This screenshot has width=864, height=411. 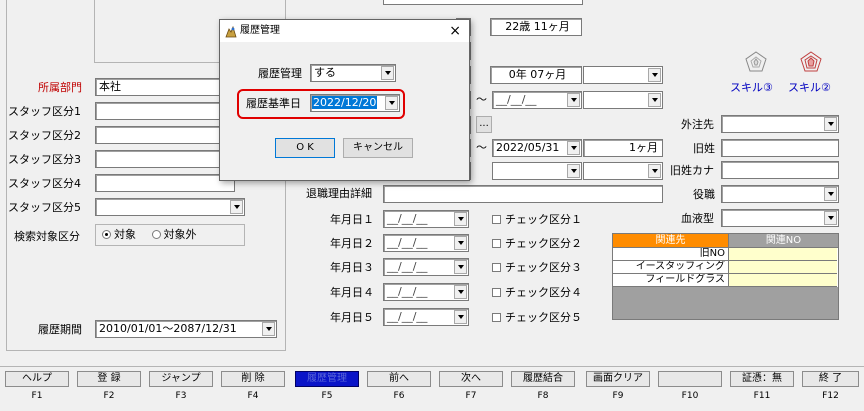 What do you see at coordinates (325, 72) in the screenshot?
I see `history-mode-value: する` at bounding box center [325, 72].